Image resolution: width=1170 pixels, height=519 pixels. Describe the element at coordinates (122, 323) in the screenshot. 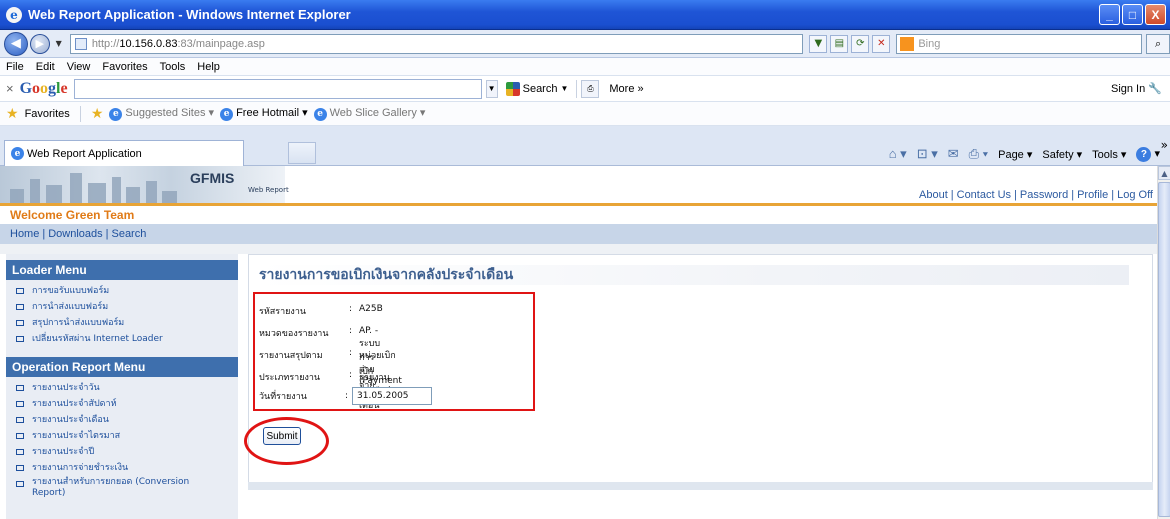

I see `loader-item: สรุปการนำส่งแบบฟอร์ม` at that location.